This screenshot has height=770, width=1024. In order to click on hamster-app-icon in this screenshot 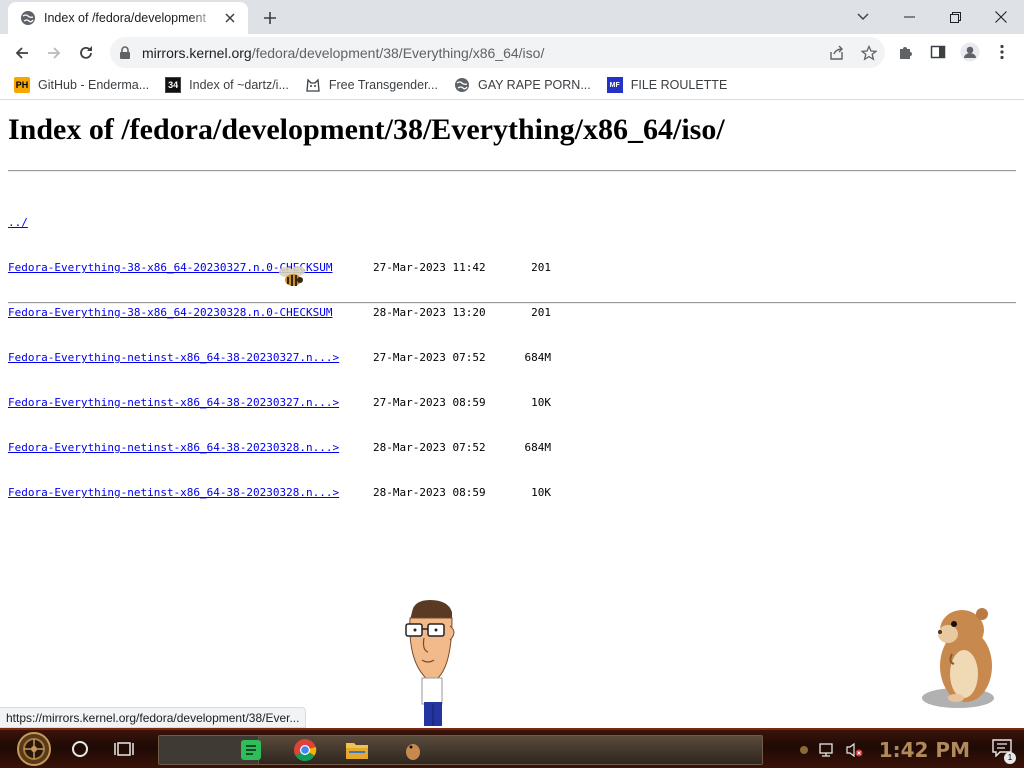, I will do `click(413, 752)`.